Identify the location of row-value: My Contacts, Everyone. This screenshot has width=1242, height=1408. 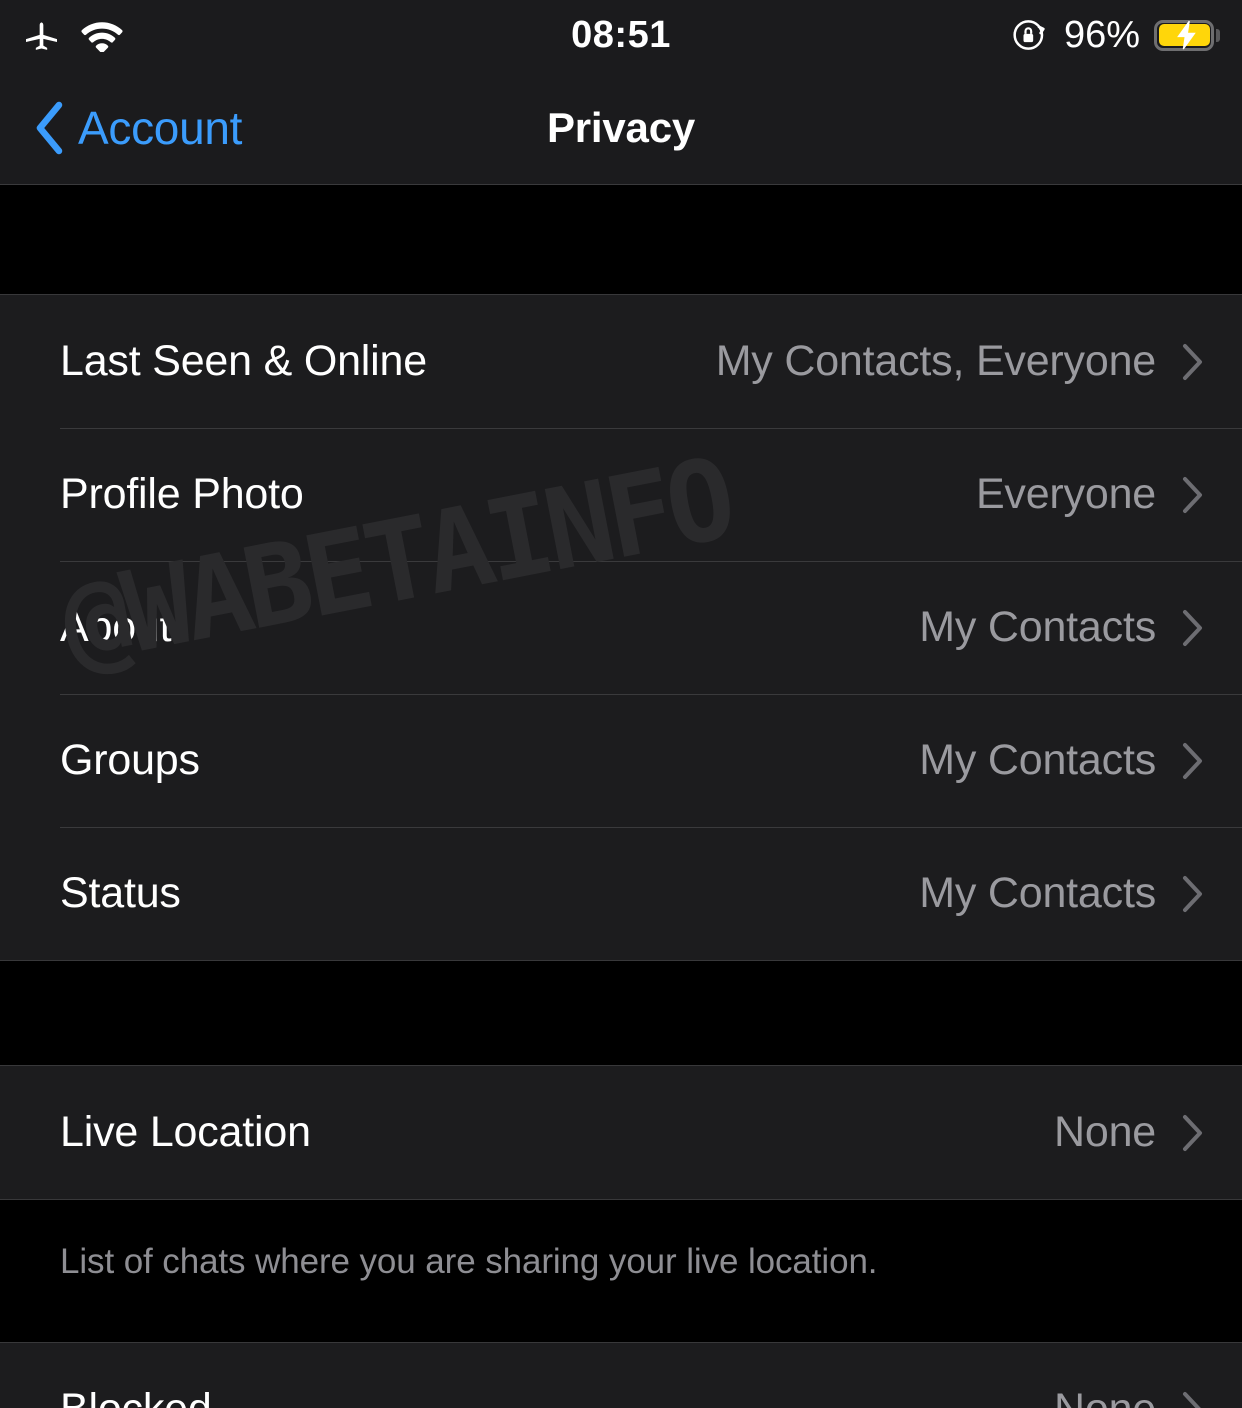
(936, 361).